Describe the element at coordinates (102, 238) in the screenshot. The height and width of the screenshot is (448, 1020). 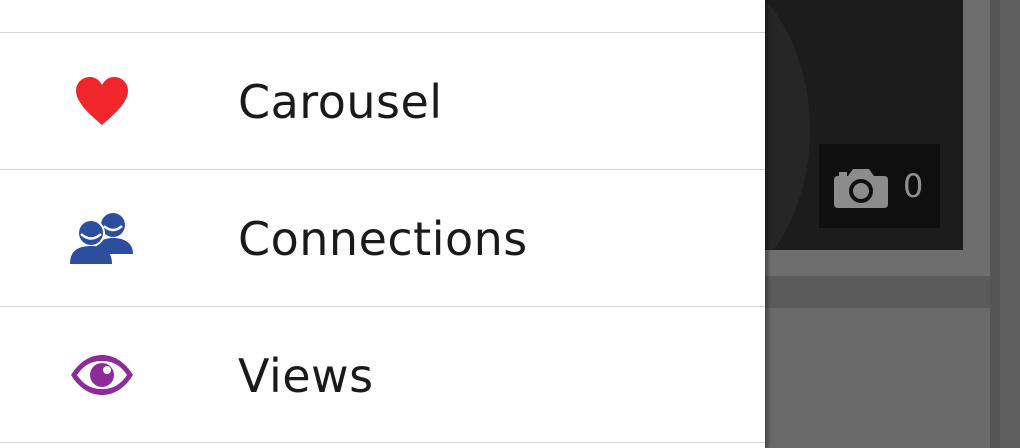
I see `people-icon` at that location.